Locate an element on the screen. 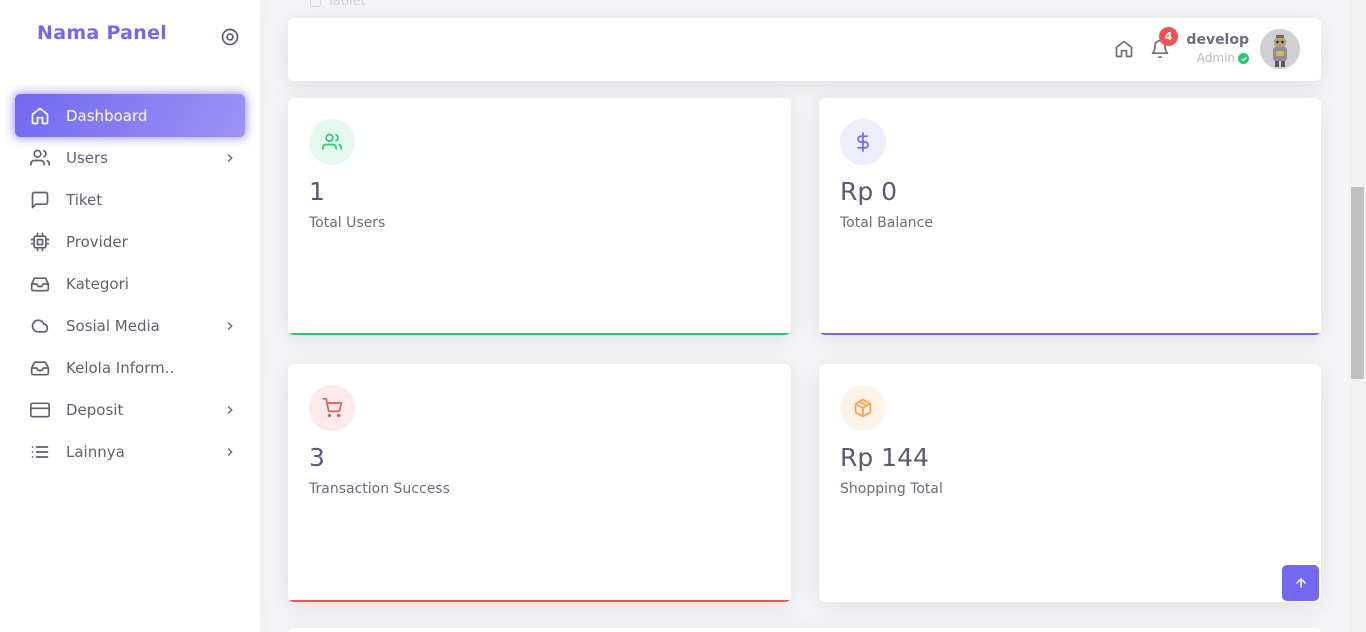 The image size is (1366, 632). cloud-icon is located at coordinates (40, 326).